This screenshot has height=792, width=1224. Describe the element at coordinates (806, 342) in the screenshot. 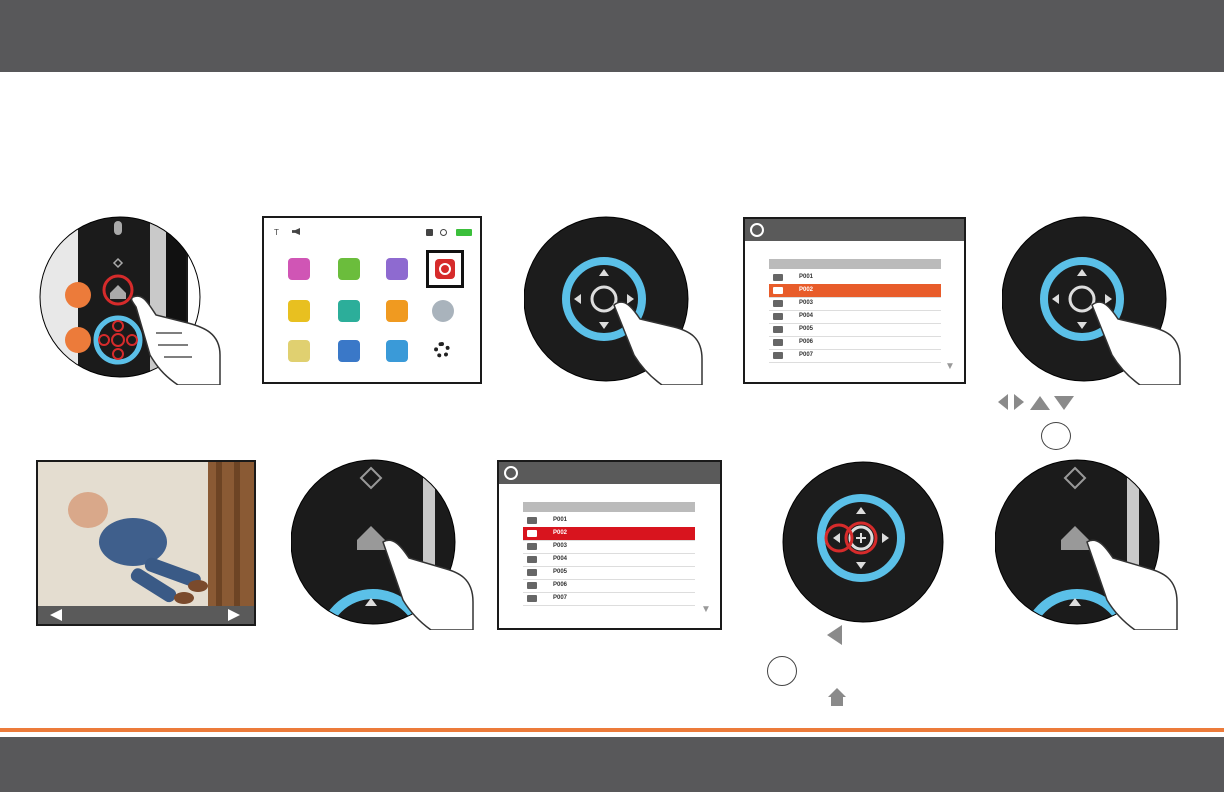

I see `file-name: P006` at that location.